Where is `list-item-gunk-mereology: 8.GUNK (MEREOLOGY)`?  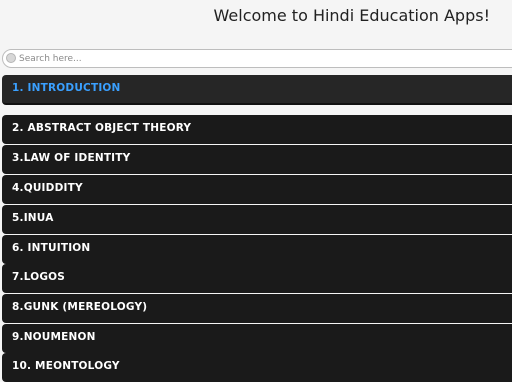
list-item-gunk-mereology: 8.GUNK (MEREOLOGY) is located at coordinates (257, 308).